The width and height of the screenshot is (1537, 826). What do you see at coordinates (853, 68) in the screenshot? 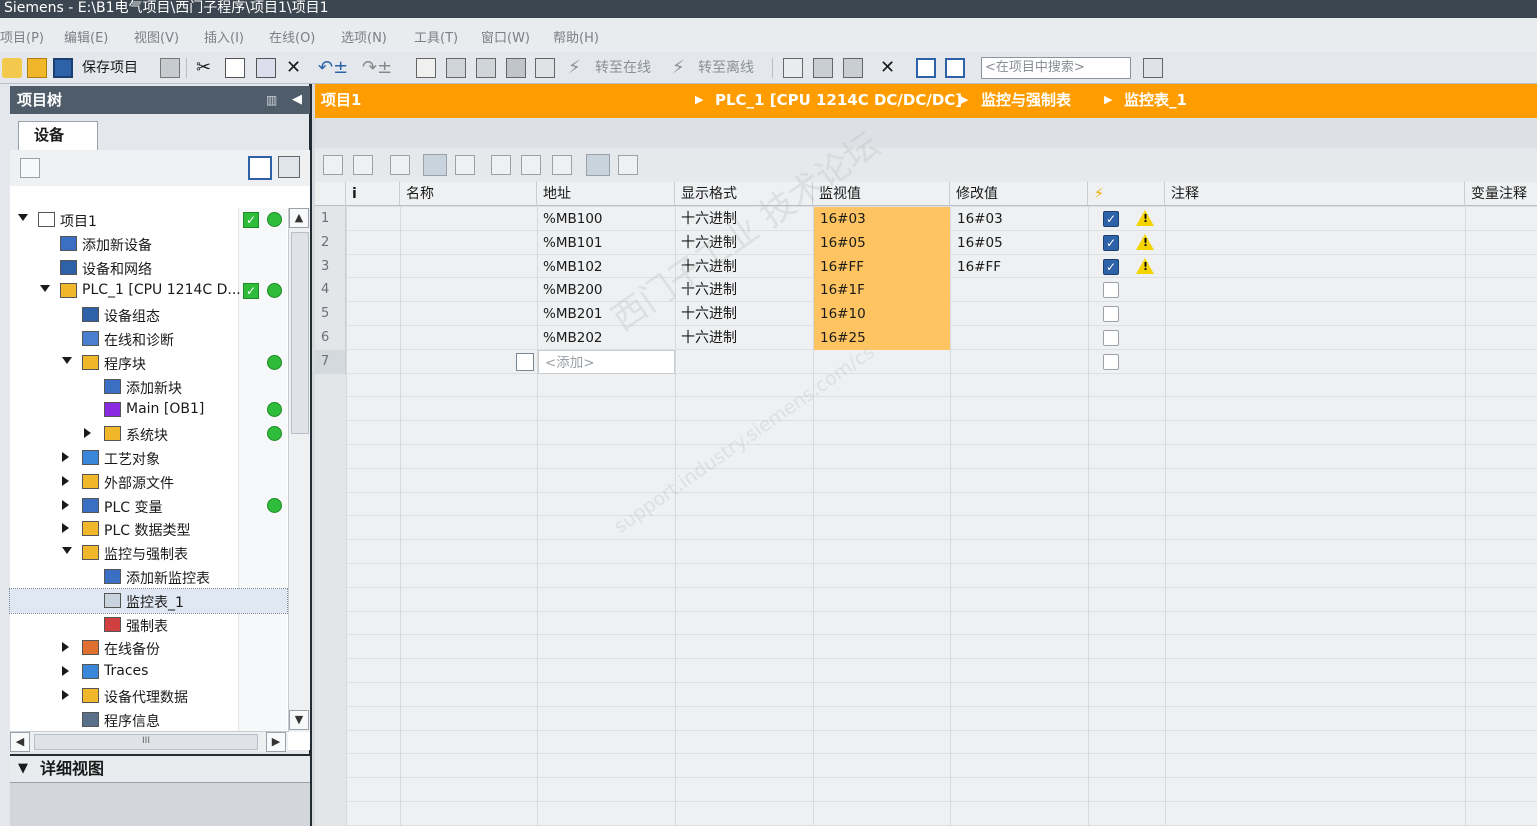
I see `stop-cpu-icon` at bounding box center [853, 68].